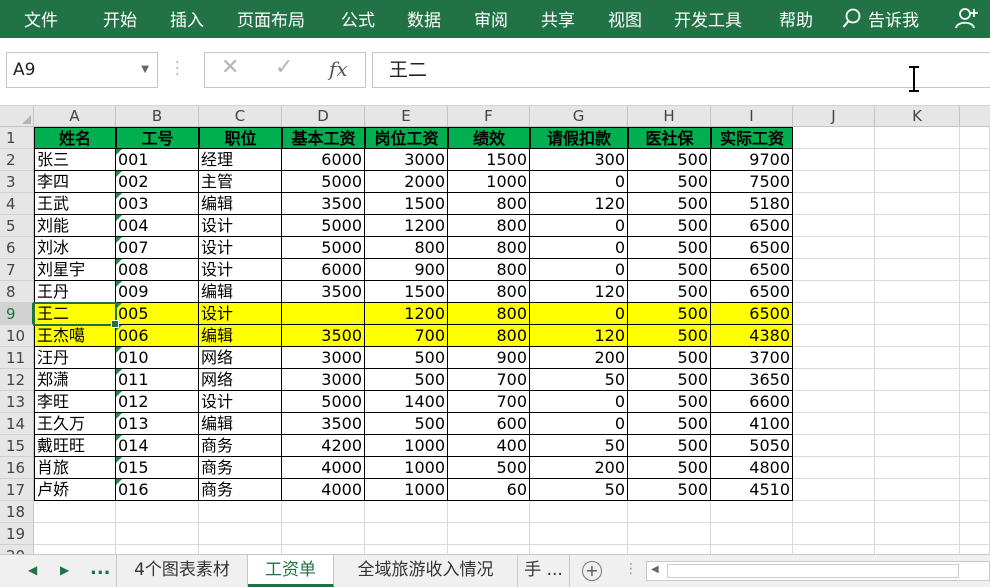 The height and width of the screenshot is (587, 990). Describe the element at coordinates (157, 358) in the screenshot. I see `table-cell: 010` at that location.